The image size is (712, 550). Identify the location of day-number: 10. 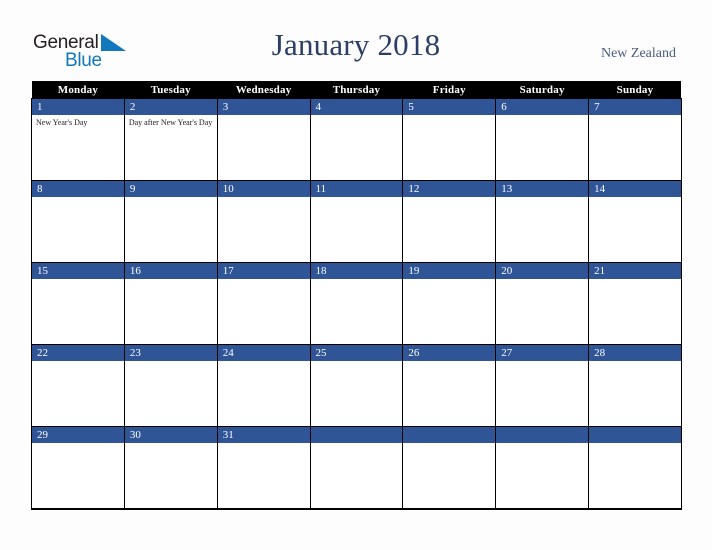
(263, 188).